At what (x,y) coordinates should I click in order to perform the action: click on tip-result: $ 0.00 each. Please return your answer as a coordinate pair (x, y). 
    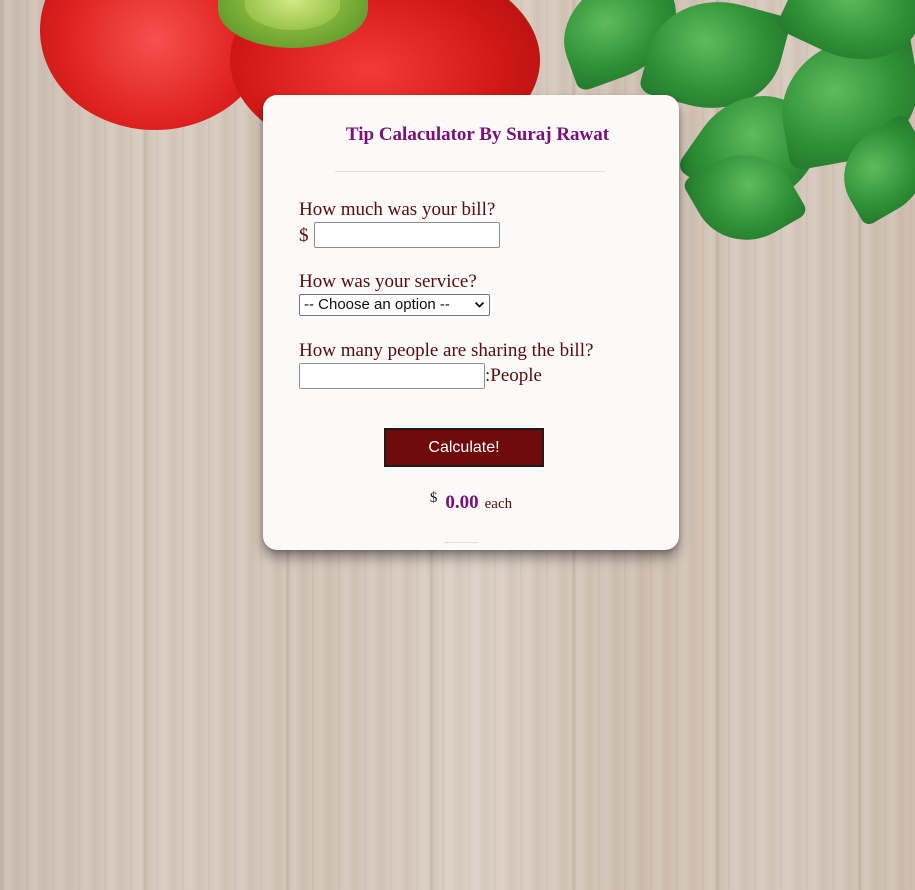
    Looking at the image, I should click on (471, 502).